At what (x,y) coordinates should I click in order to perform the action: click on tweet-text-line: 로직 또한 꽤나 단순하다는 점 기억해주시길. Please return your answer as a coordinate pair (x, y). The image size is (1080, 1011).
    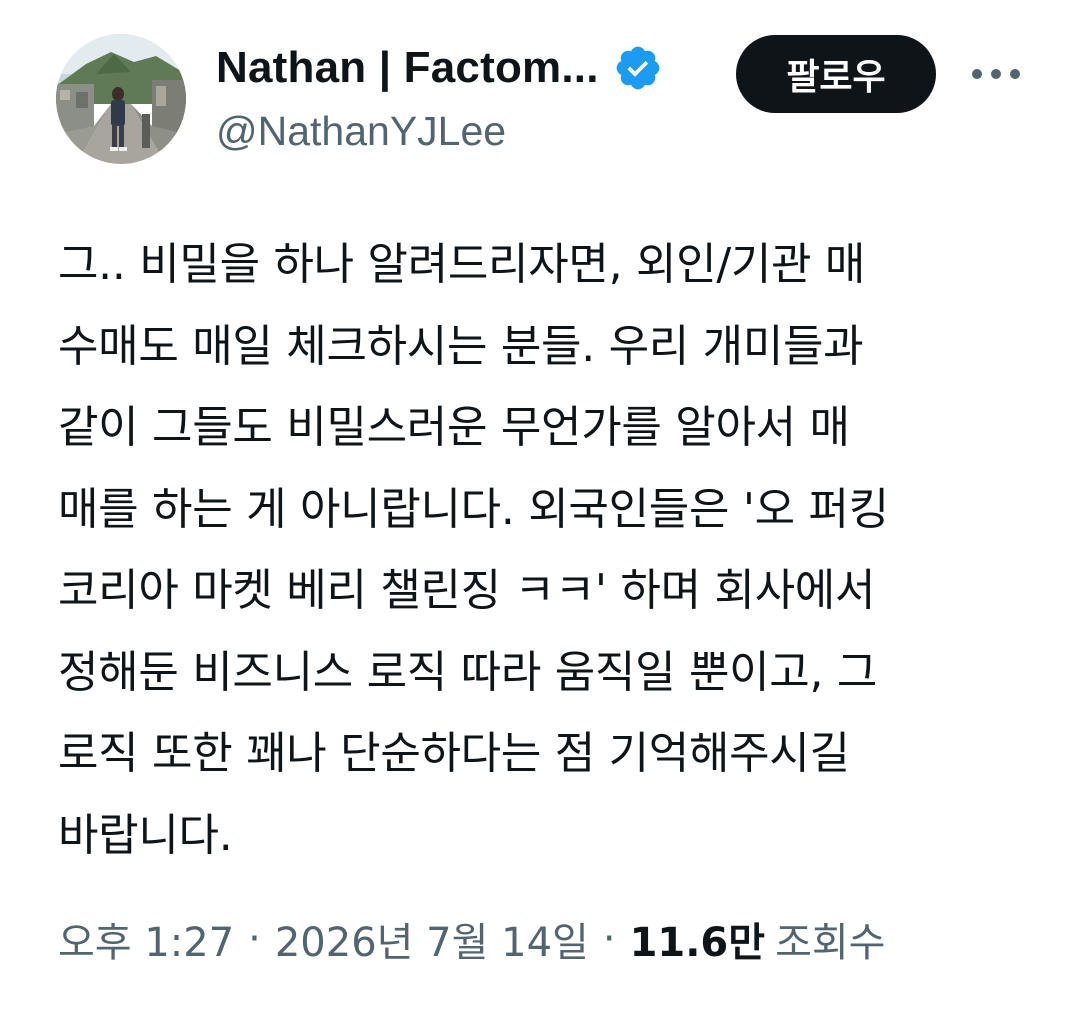
    Looking at the image, I should click on (454, 753).